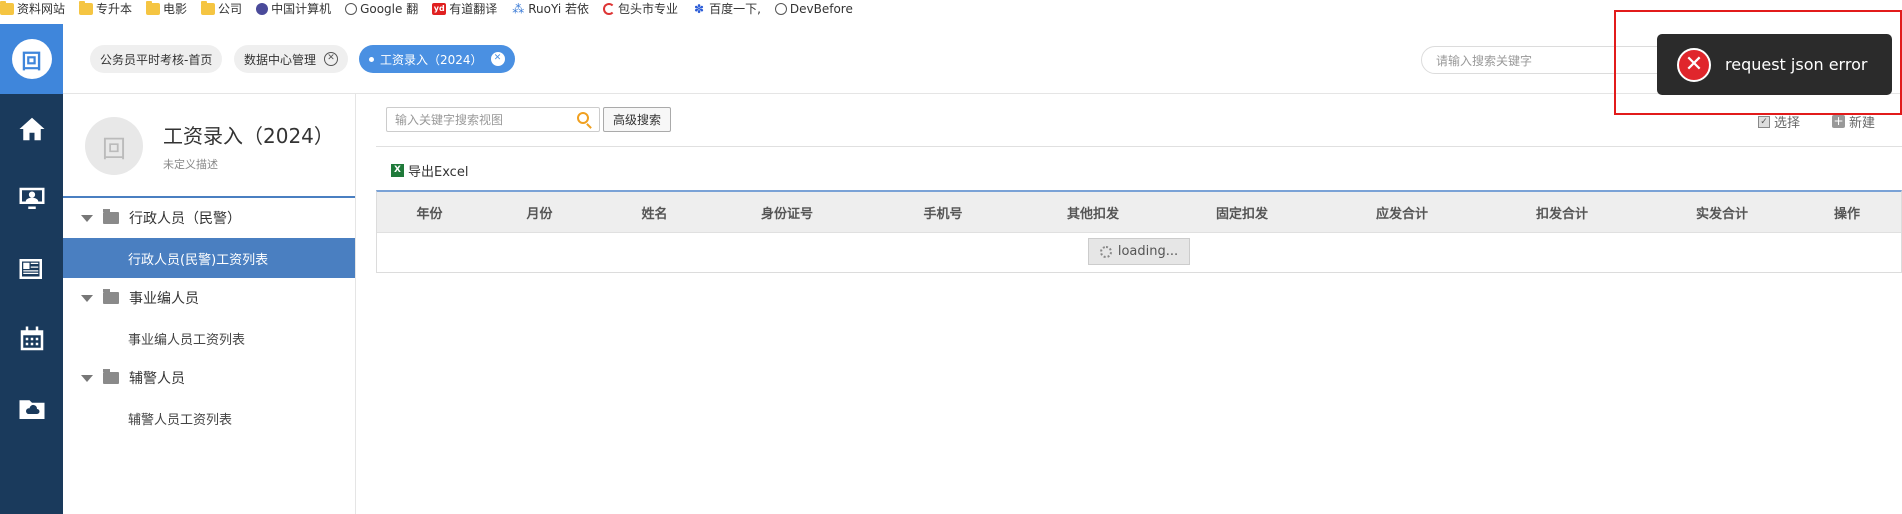 This screenshot has width=1902, height=514. What do you see at coordinates (654, 212) in the screenshot?
I see `column-header: 姓名` at bounding box center [654, 212].